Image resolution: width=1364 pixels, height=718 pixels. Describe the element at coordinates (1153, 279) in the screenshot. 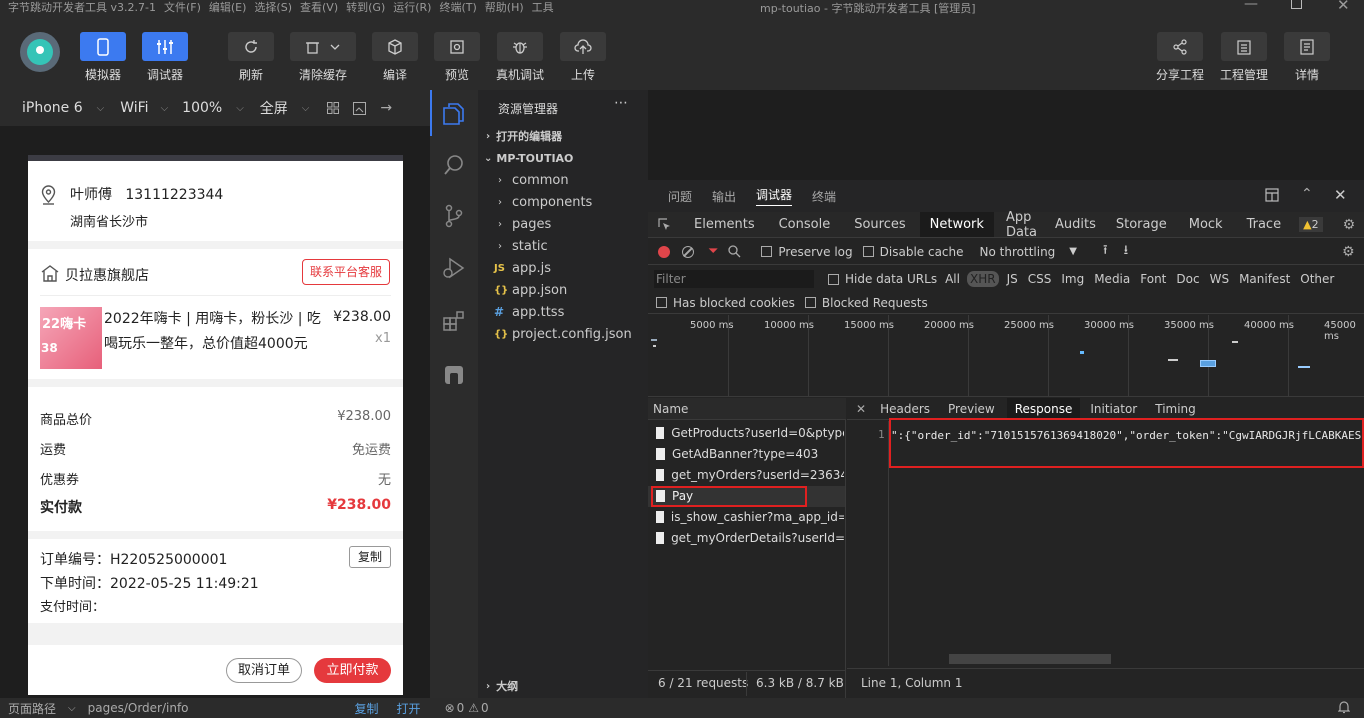

I see `type-filter-font: Font` at that location.